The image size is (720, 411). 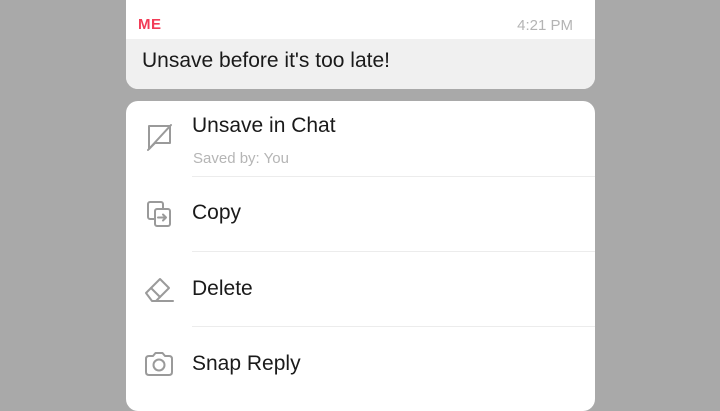 I want to click on message-card: ME 4:21 PM Unsave before it's too late!, so click(x=360, y=44).